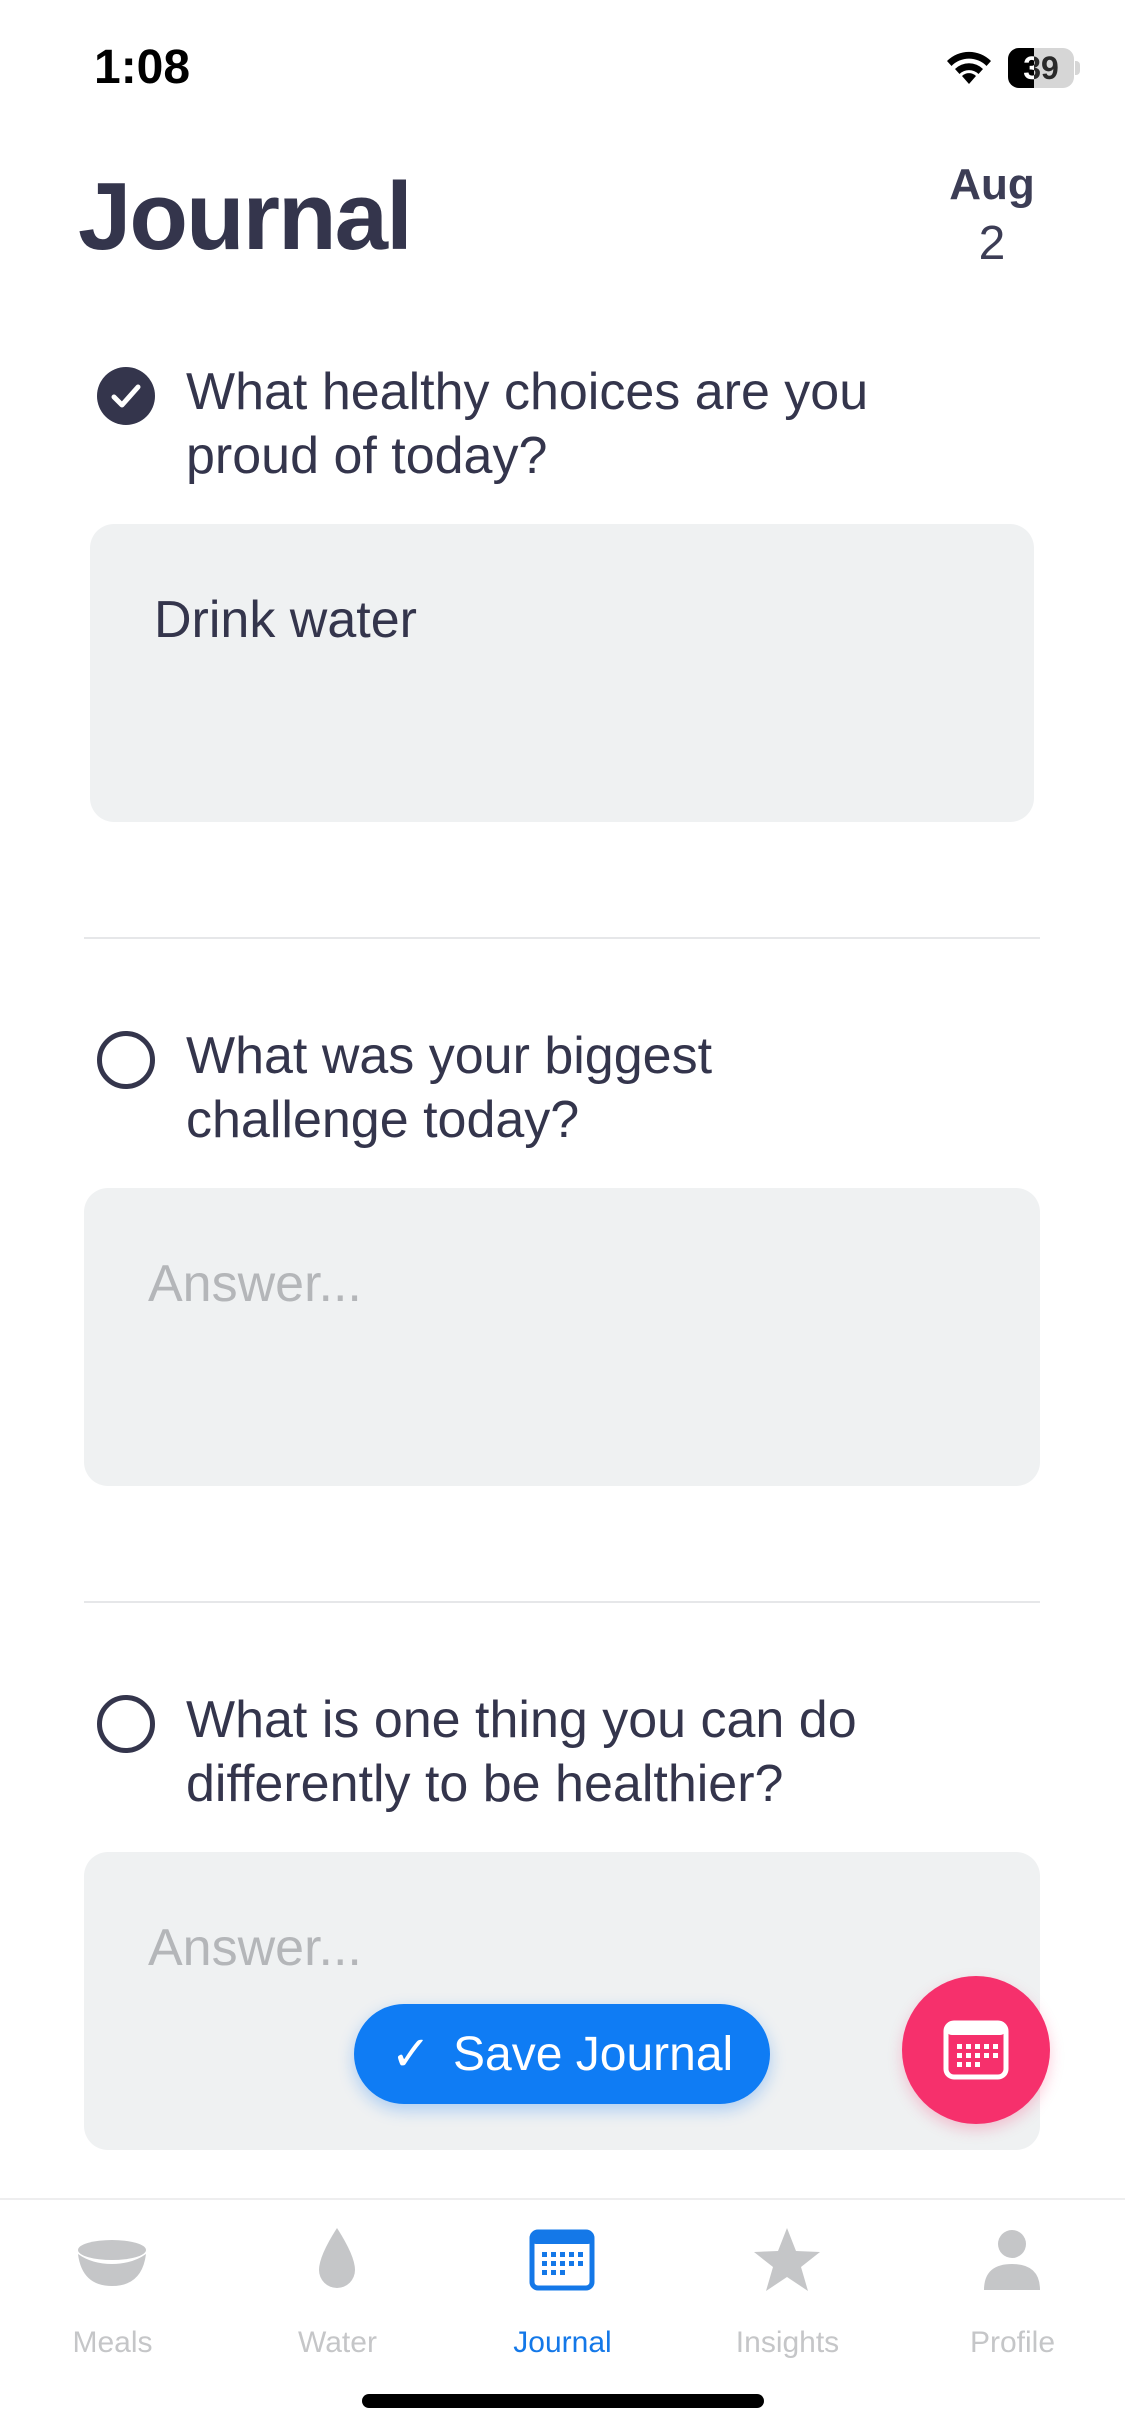  What do you see at coordinates (1012, 2342) in the screenshot?
I see `tab-label: Profile` at bounding box center [1012, 2342].